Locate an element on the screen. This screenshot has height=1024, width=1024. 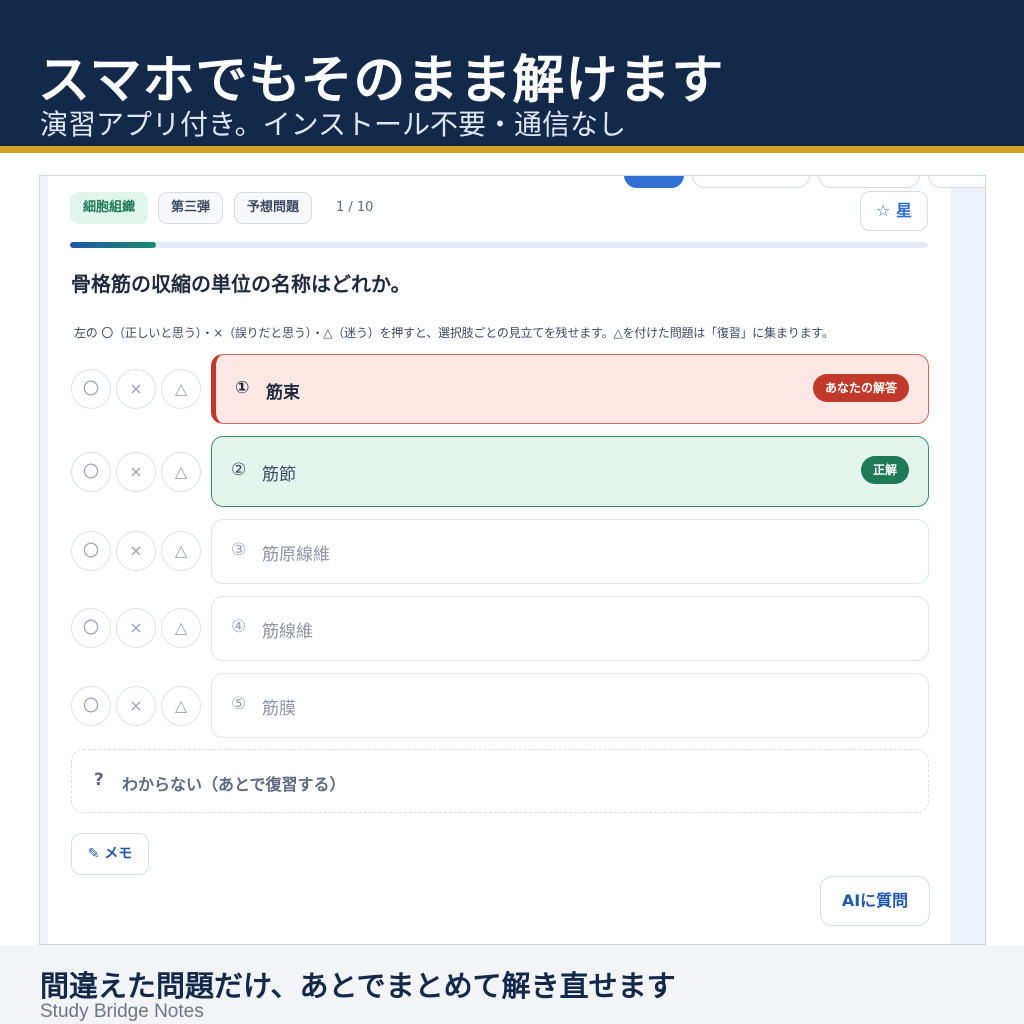
option-number: ② is located at coordinates (239, 470).